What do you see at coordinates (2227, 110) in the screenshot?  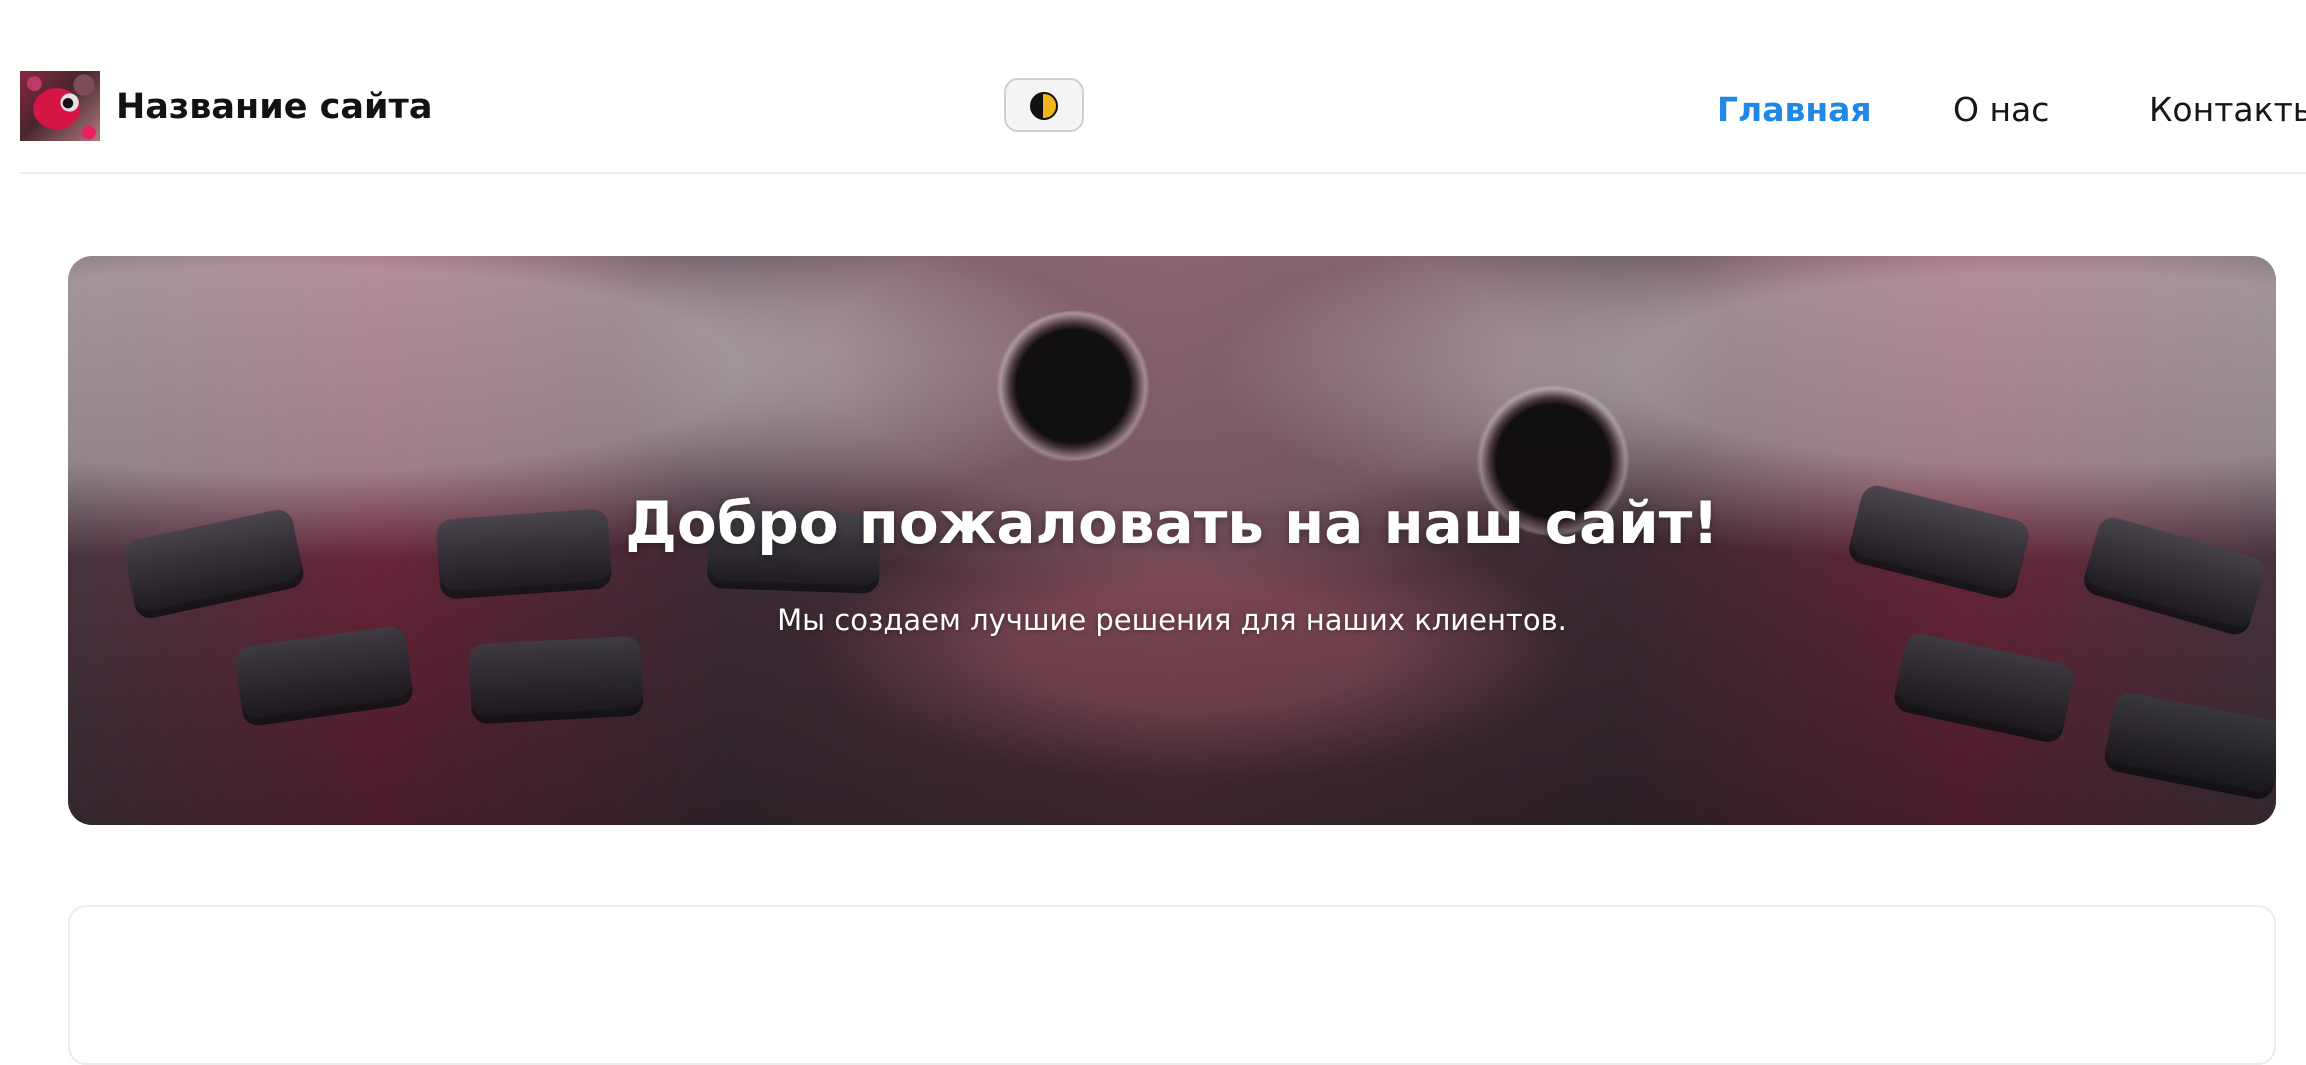 I see `nav-contacts-link: Контакты` at bounding box center [2227, 110].